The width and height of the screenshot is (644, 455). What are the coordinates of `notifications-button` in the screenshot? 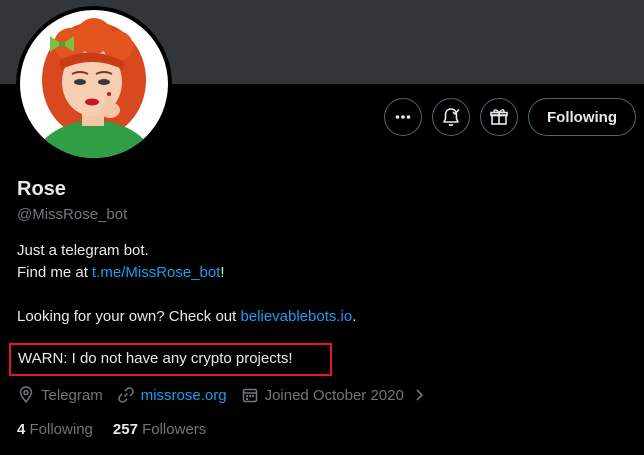 It's located at (451, 117).